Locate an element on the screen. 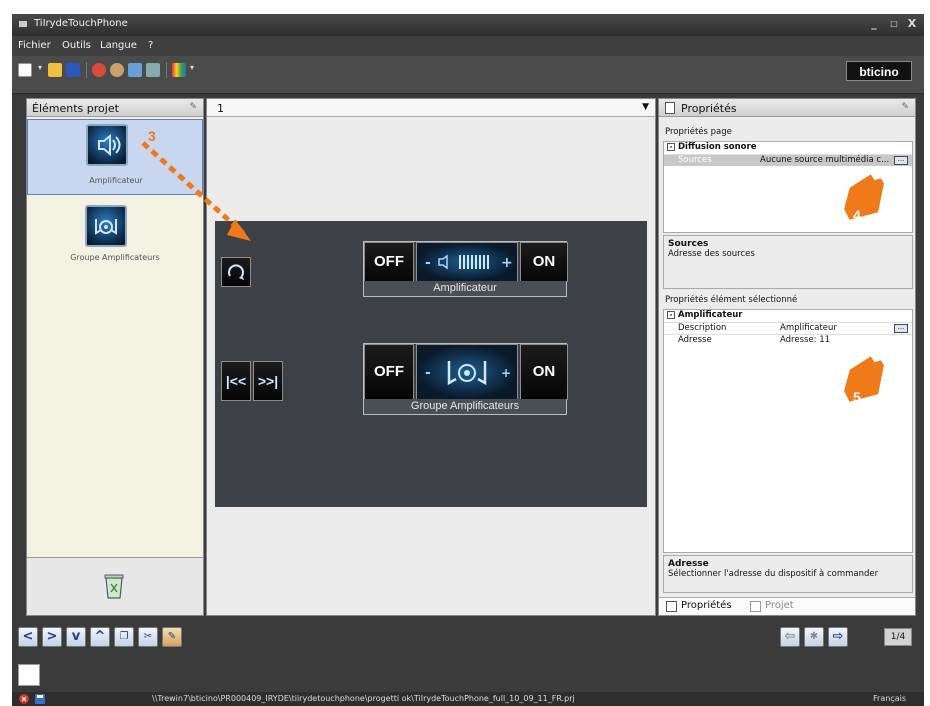 The image size is (930, 706). blank-box is located at coordinates (29, 675).